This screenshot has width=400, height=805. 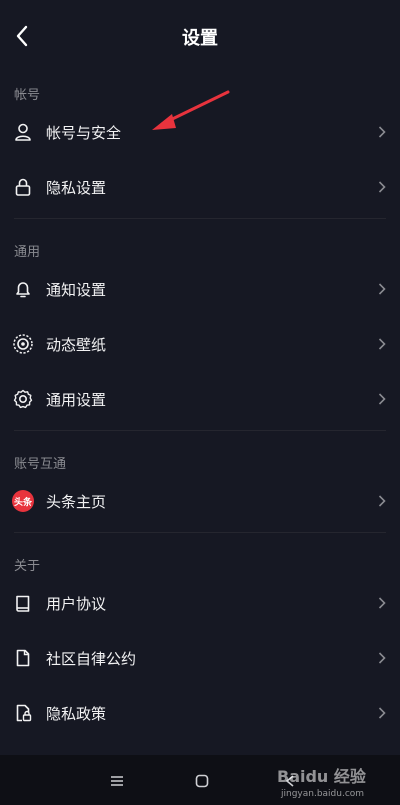 What do you see at coordinates (91, 658) in the screenshot?
I see `settings-item-label: 社区自律公约` at bounding box center [91, 658].